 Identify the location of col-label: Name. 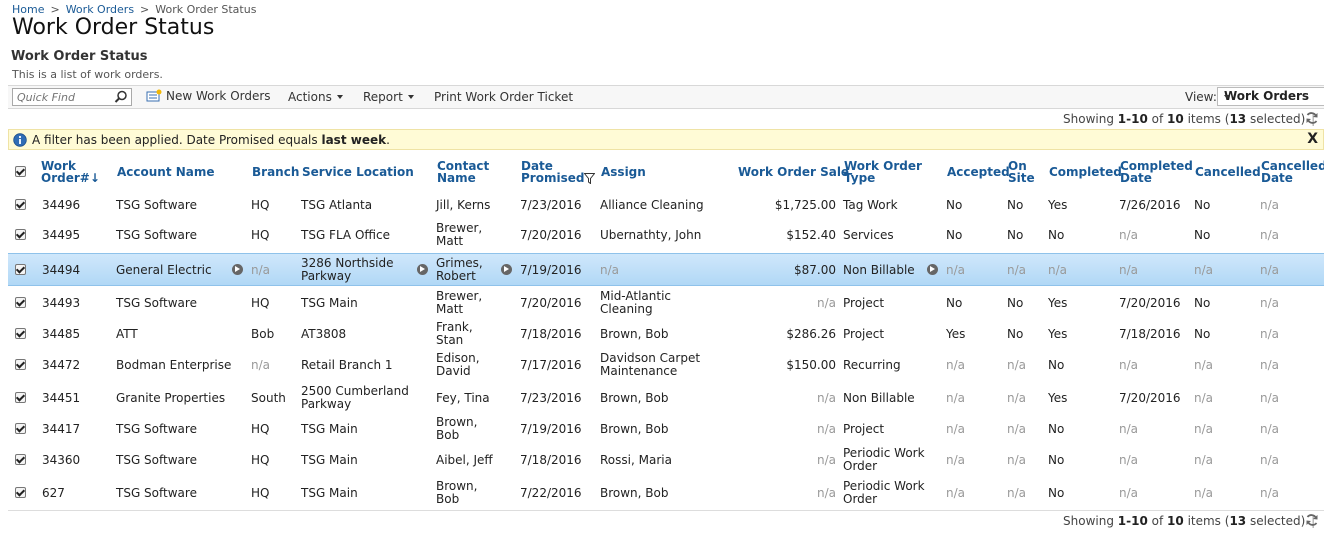
(456, 178).